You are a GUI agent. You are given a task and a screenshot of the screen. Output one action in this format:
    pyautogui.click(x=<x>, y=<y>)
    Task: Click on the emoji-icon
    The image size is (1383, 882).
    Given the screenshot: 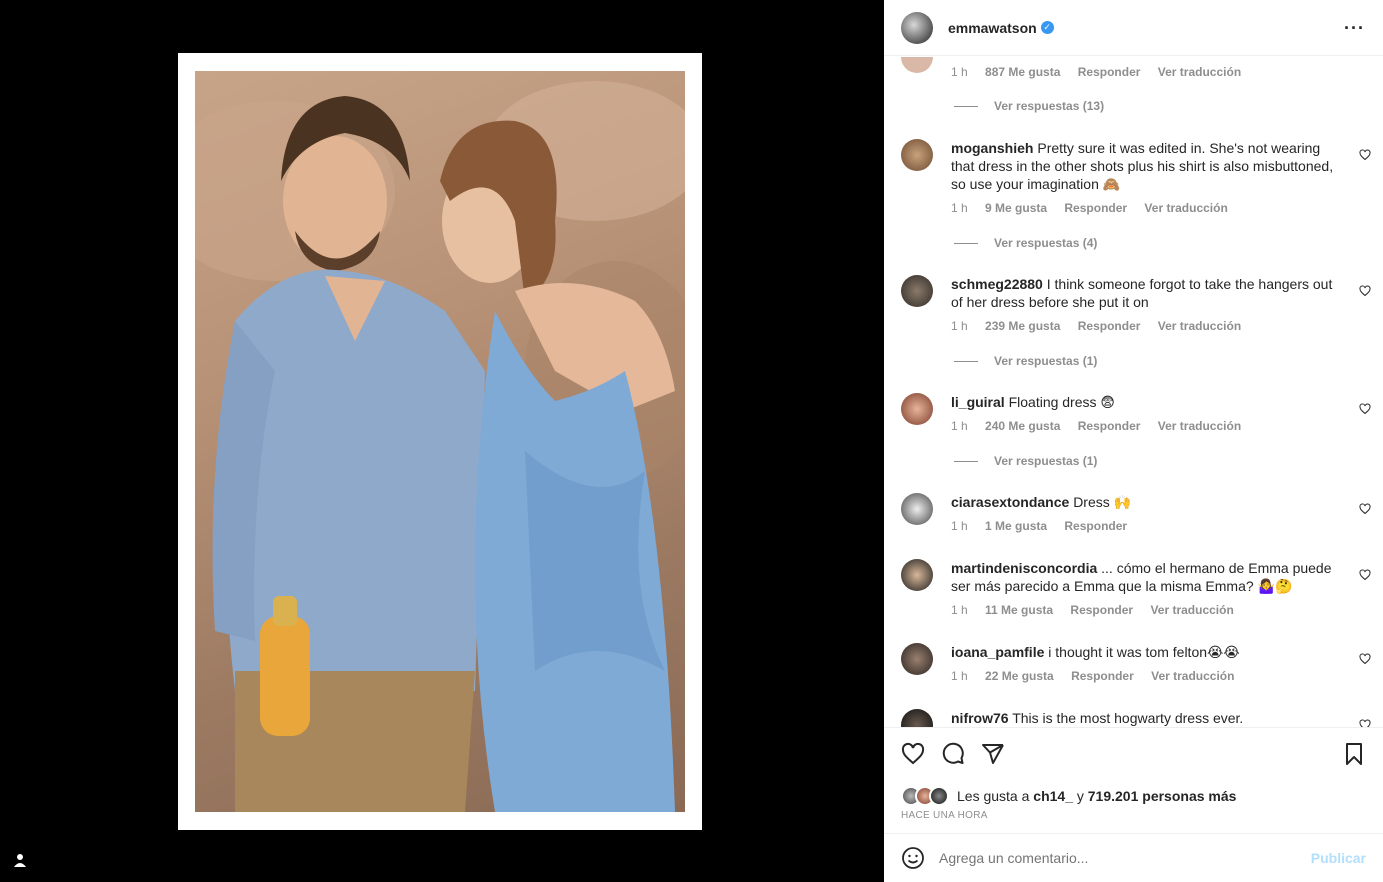 What is the action you would take?
    pyautogui.click(x=913, y=858)
    